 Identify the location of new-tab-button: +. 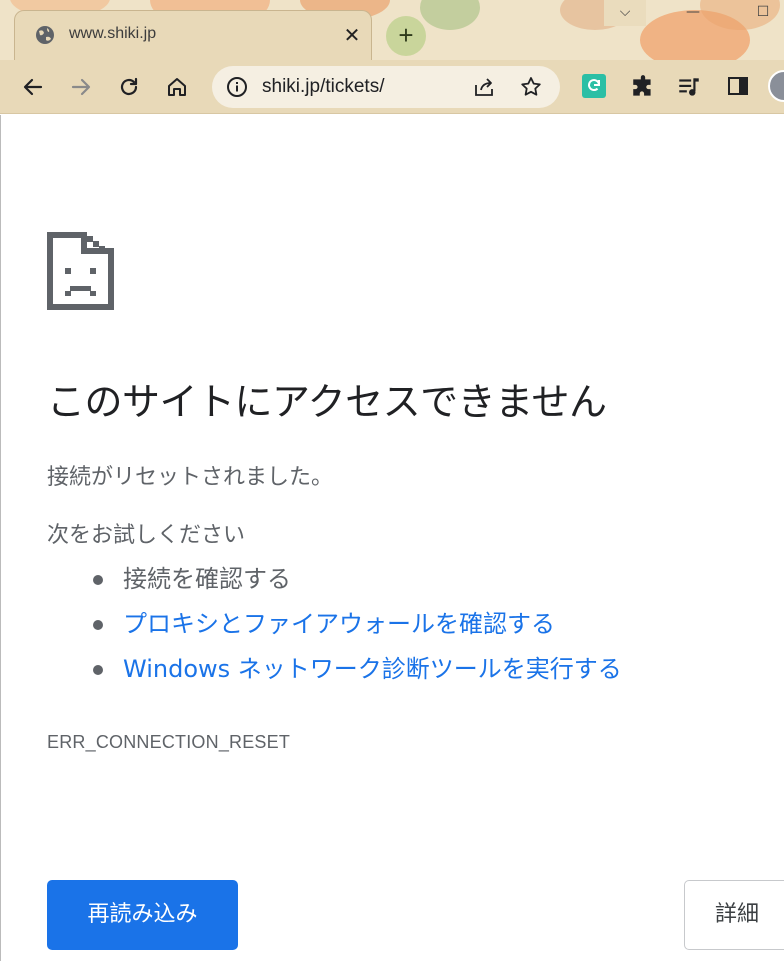
(406, 36).